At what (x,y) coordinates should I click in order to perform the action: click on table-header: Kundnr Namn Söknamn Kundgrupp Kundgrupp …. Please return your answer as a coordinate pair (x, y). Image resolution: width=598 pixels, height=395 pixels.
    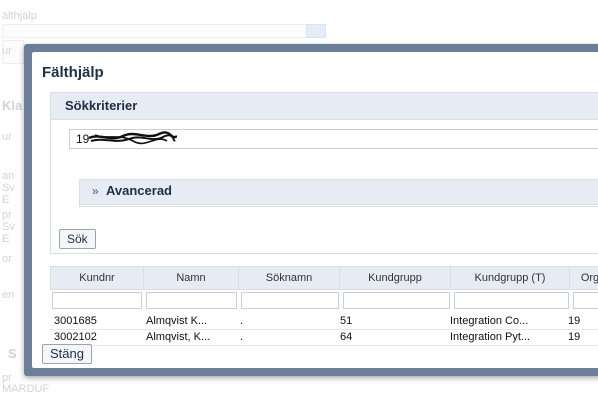
    Looking at the image, I should click on (324, 278).